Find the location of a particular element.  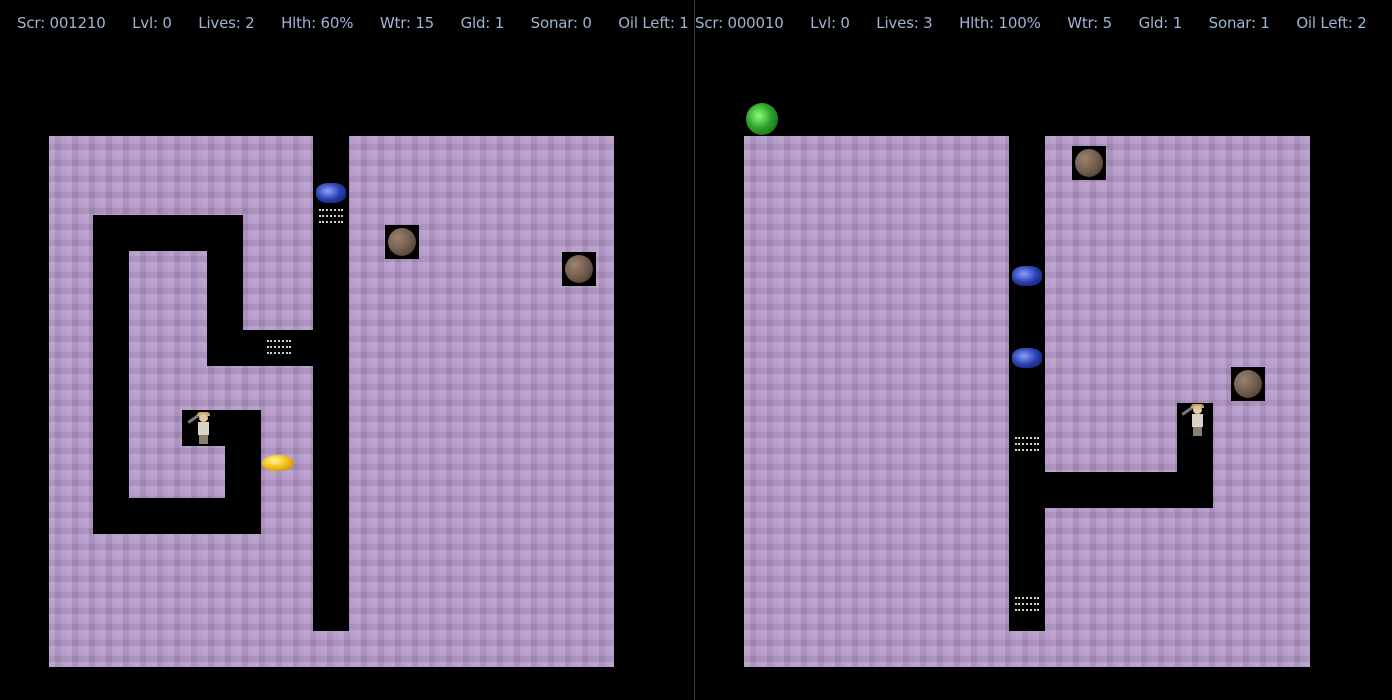

gold-nugget-icon is located at coordinates (278, 463).